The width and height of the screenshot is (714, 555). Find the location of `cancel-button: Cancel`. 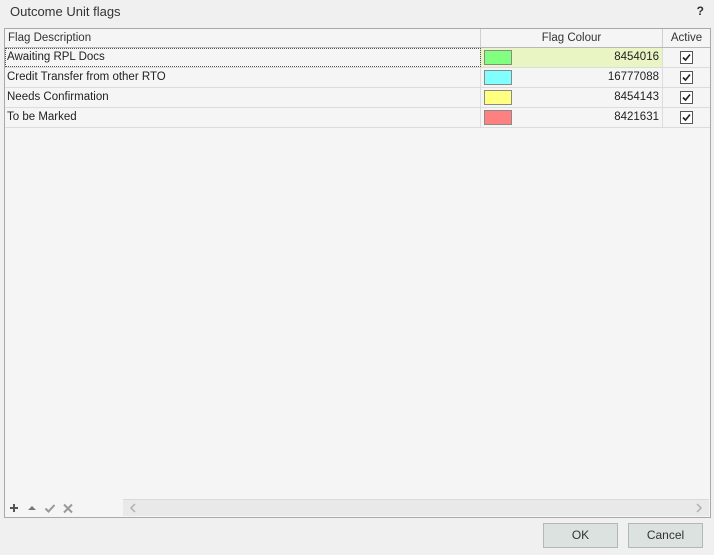

cancel-button: Cancel is located at coordinates (665, 535).